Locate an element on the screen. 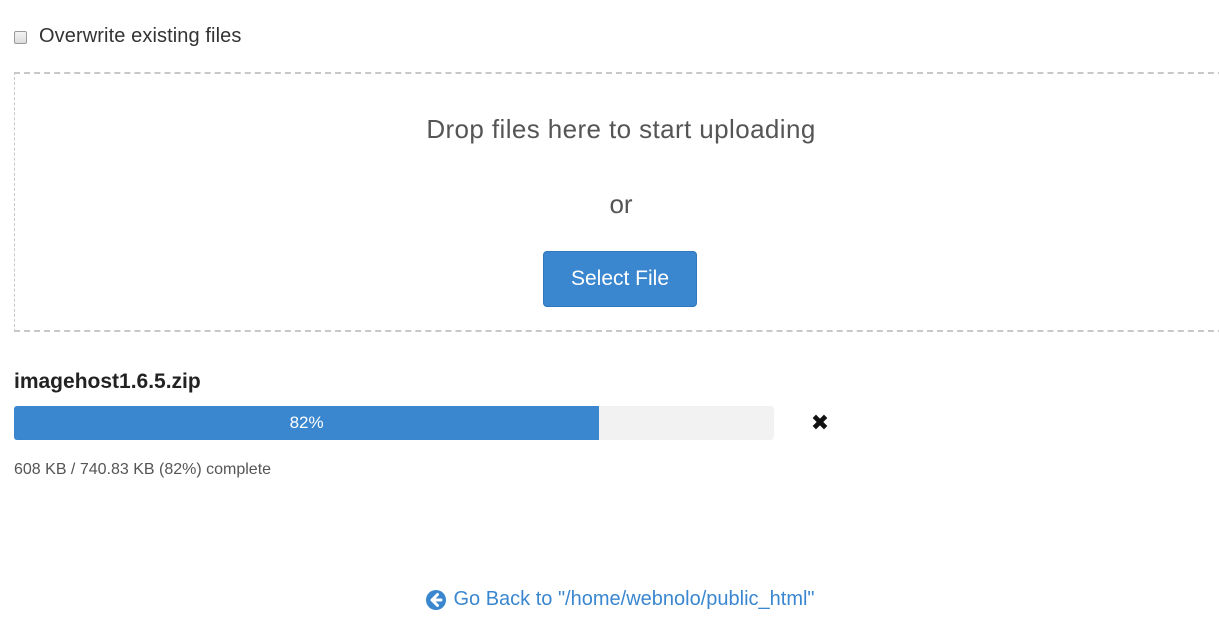 The image size is (1219, 630). upload-progress-label: 82% is located at coordinates (306, 422).